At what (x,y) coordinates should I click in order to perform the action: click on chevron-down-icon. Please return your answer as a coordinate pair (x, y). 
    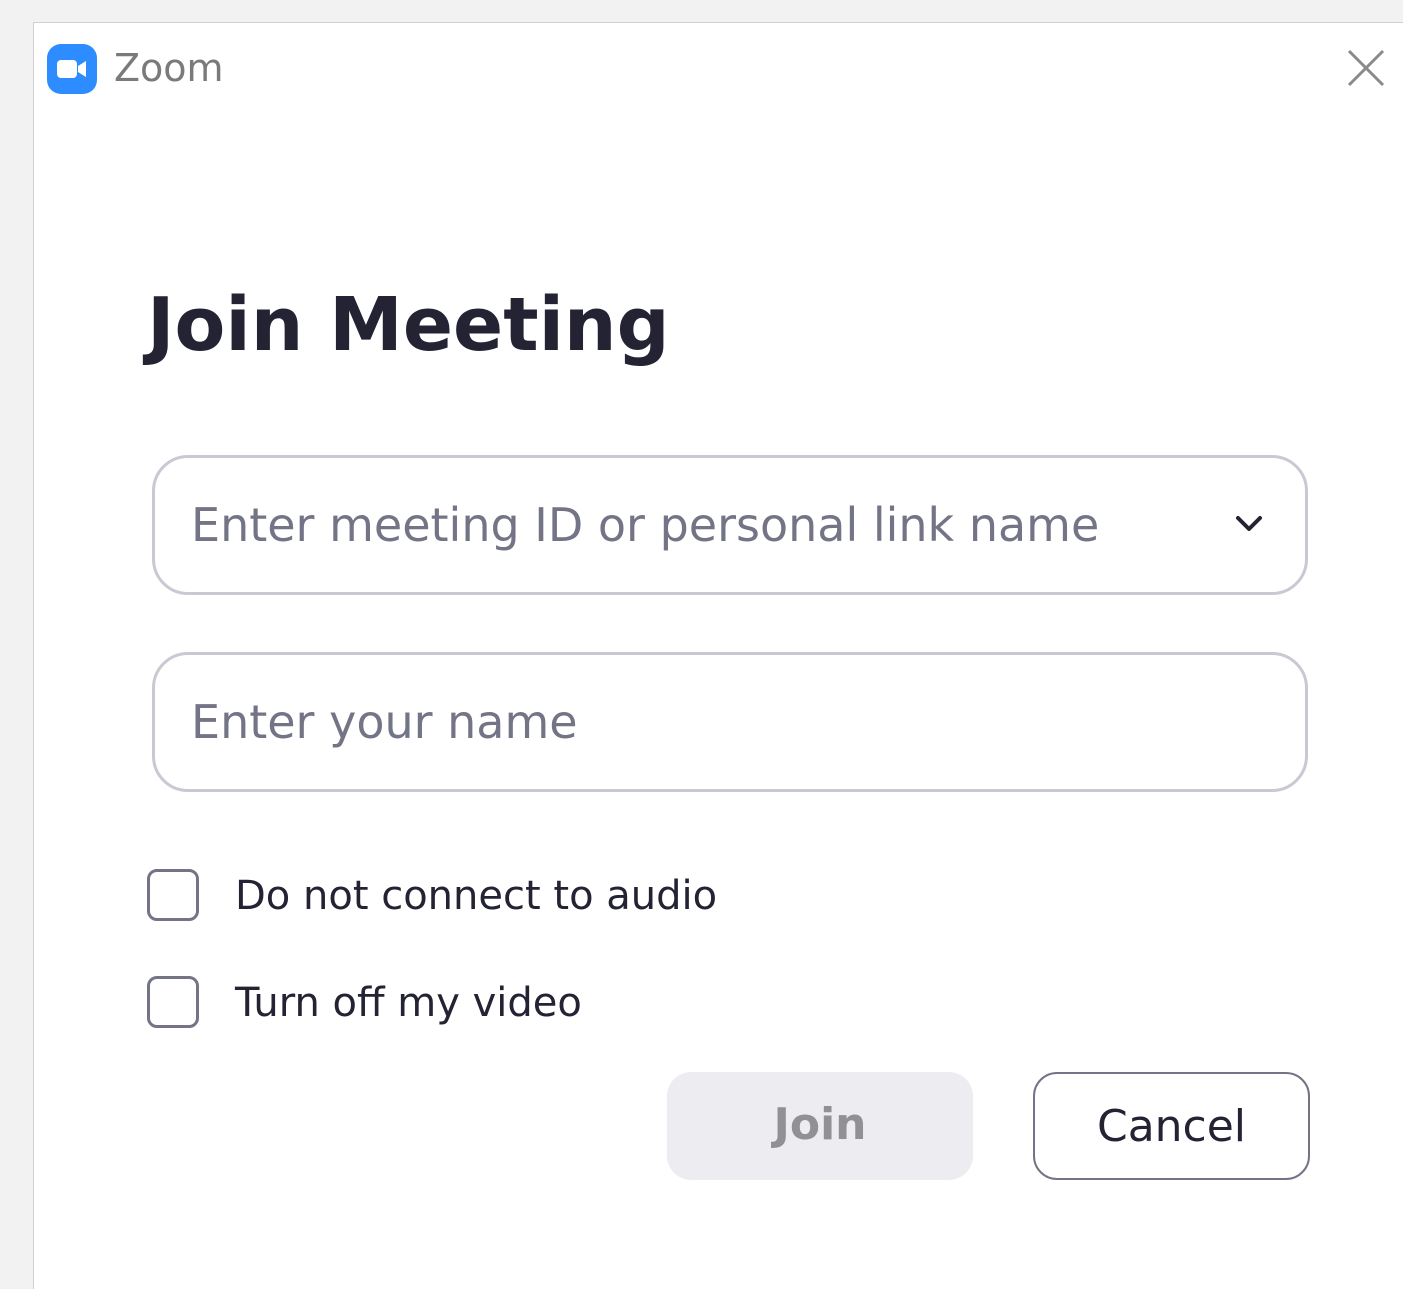
    Looking at the image, I should click on (1249, 523).